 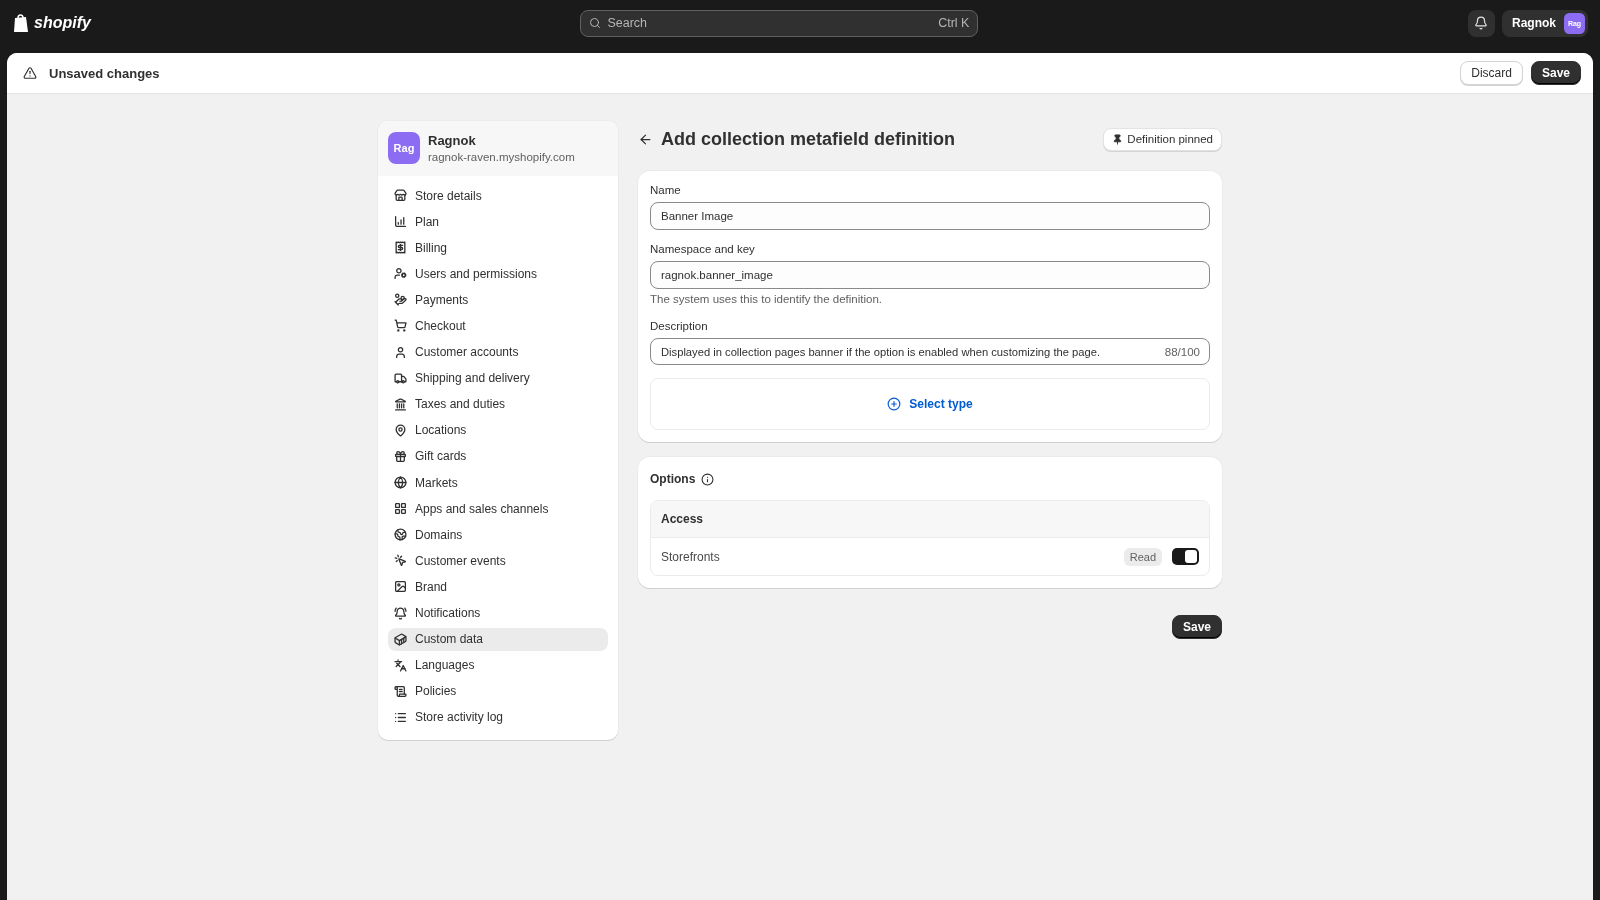 What do you see at coordinates (498, 509) in the screenshot?
I see `sidebar-item: Apps and sales channels` at bounding box center [498, 509].